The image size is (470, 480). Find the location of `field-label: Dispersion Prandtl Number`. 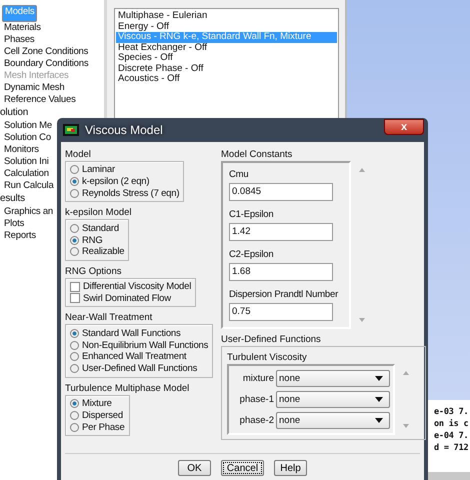

field-label: Dispersion Prandtl Number is located at coordinates (284, 294).